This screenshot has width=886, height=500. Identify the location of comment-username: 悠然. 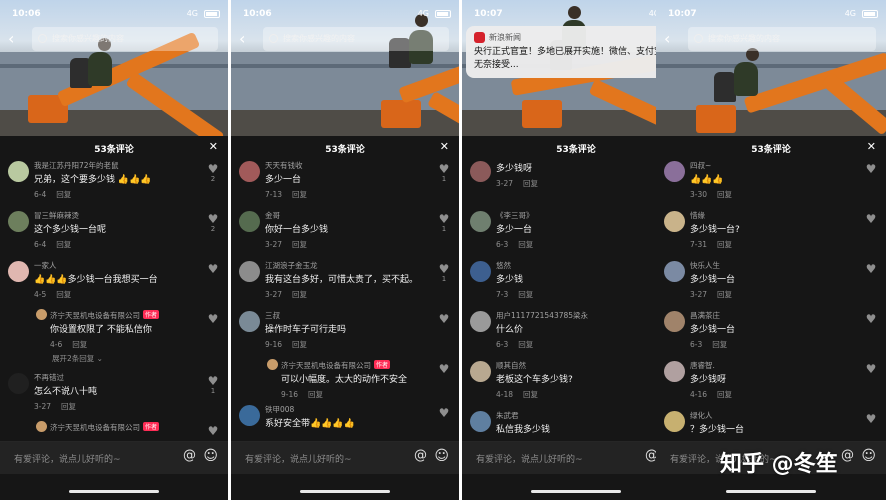
(580, 264).